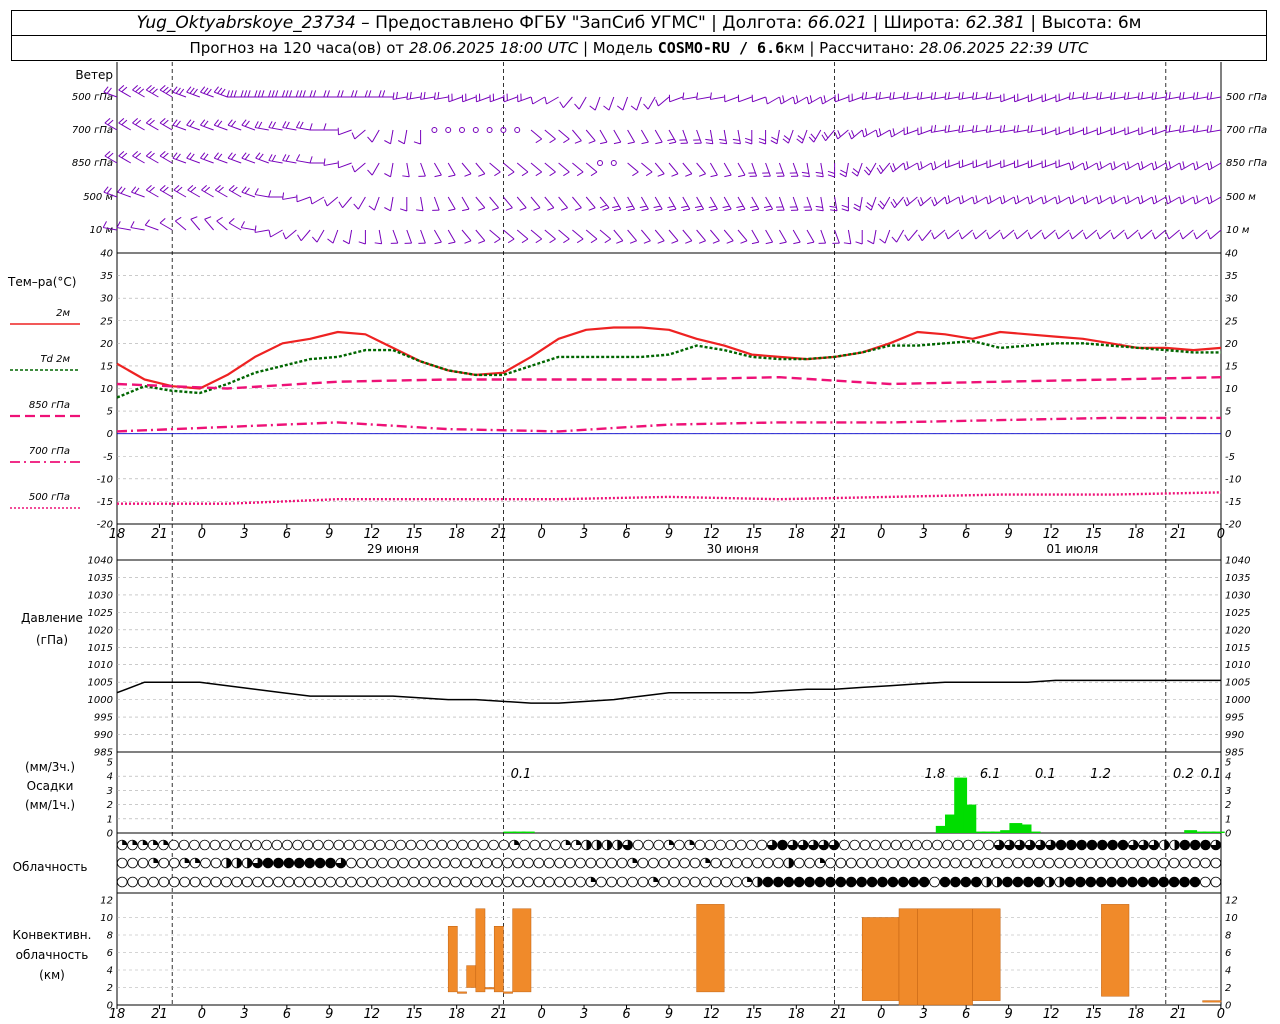 Image resolution: width=1280 pixels, height=1024 pixels. I want to click on precip-bar, so click(970, 818).